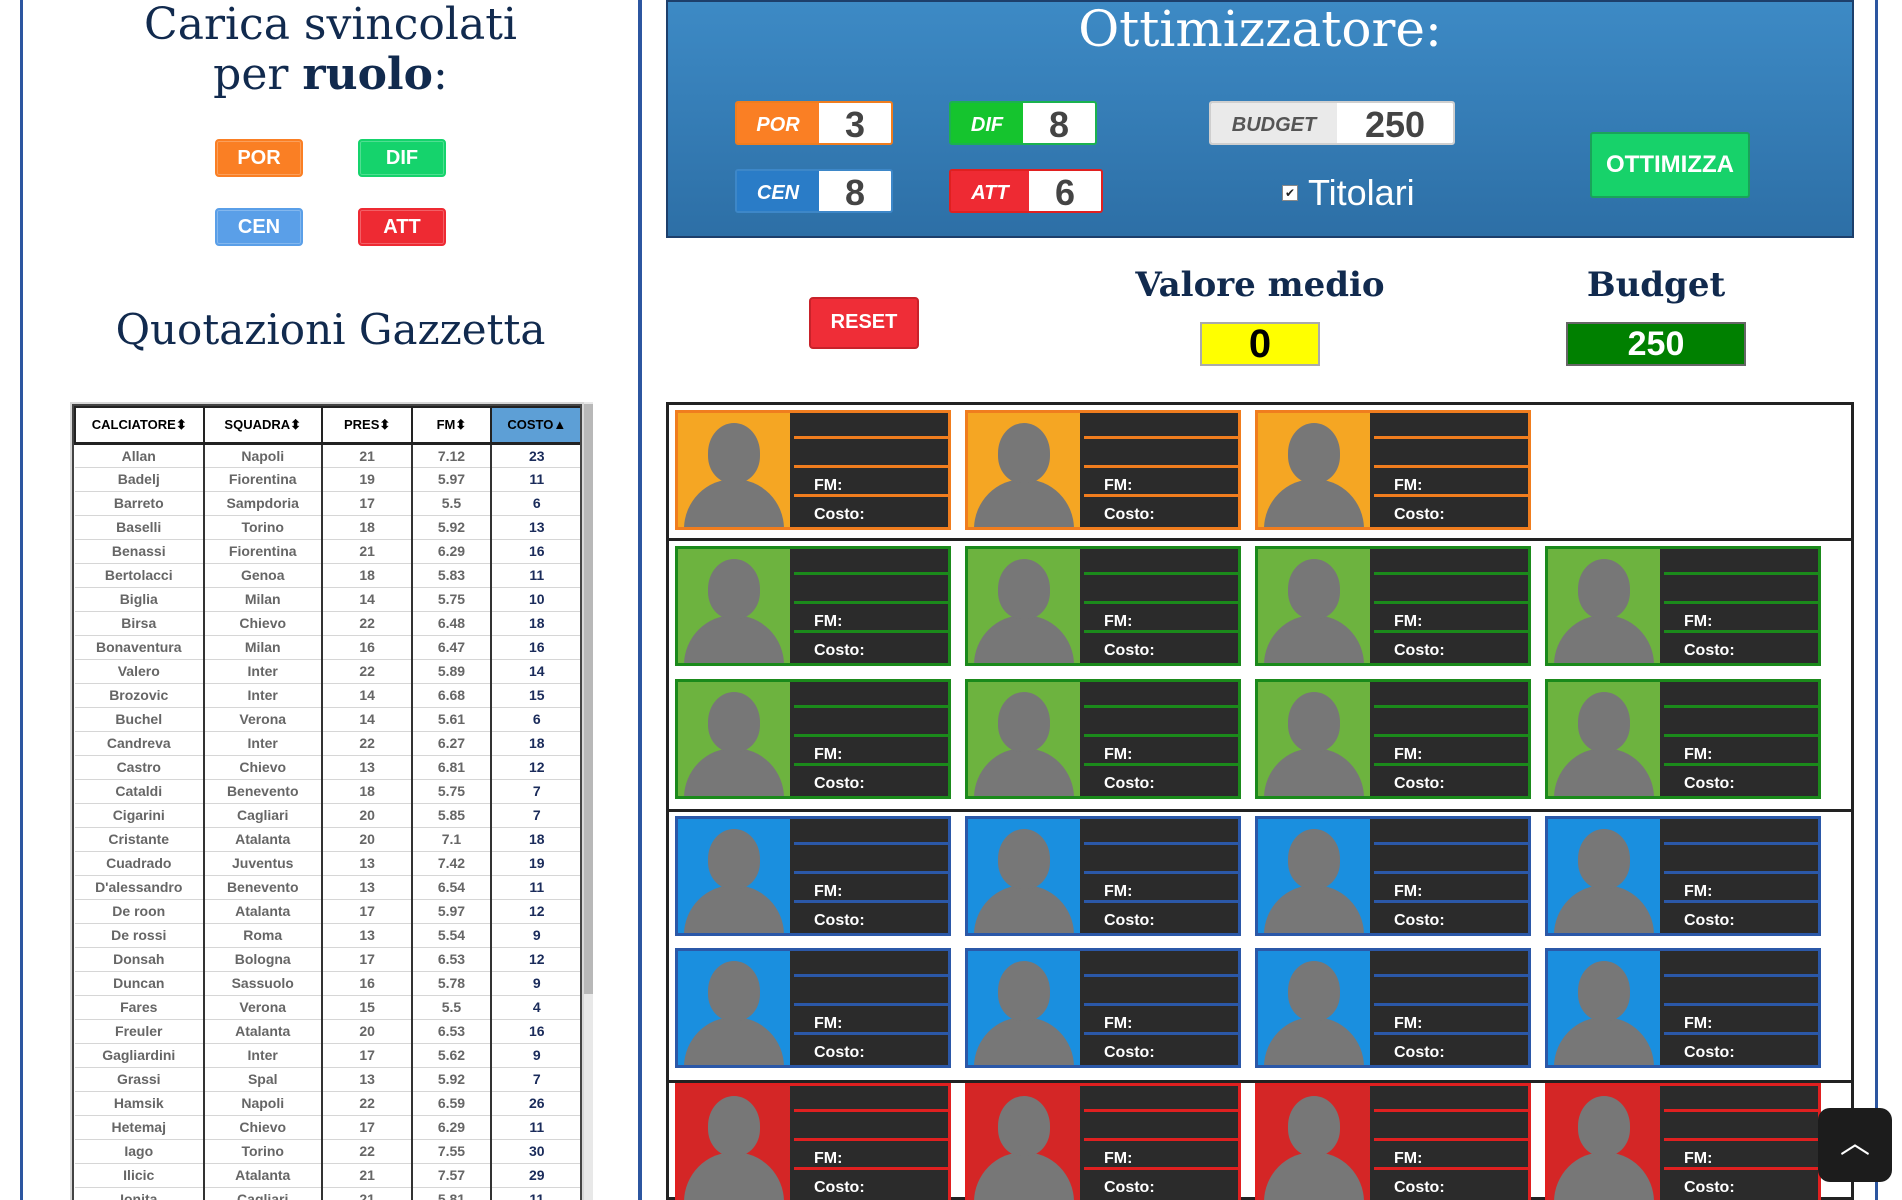  Describe the element at coordinates (327, 671) in the screenshot. I see `table-row: Valero Inter 22 5.89 14` at that location.